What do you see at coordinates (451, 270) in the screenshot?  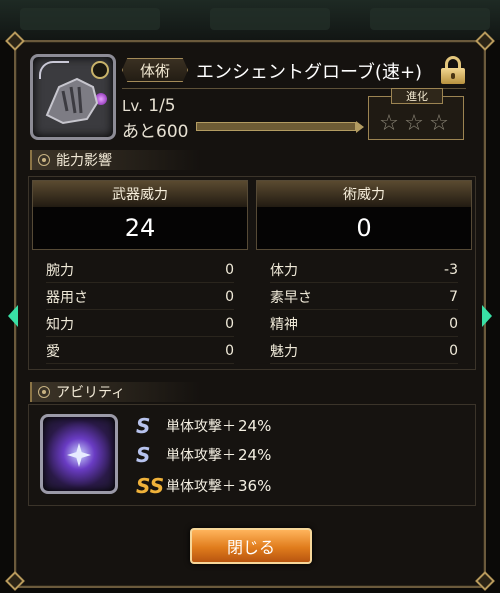 I see `stat-value: -3` at bounding box center [451, 270].